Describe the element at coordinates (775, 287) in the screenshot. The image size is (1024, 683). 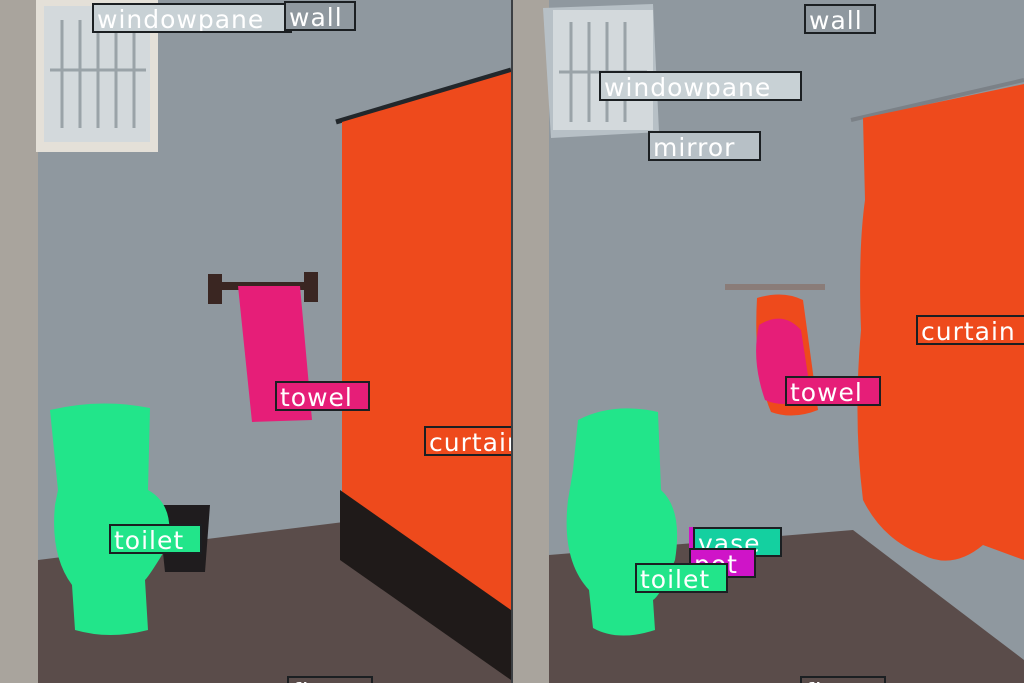
I see `towel-bar` at that location.